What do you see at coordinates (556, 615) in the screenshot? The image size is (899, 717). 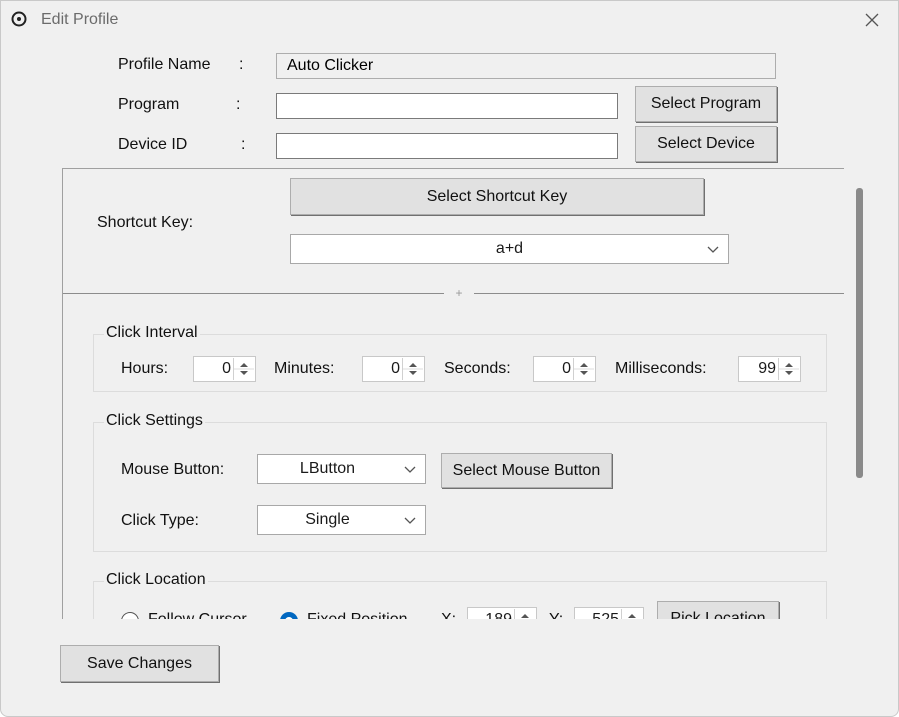 I see `y-coord-label: Y:` at bounding box center [556, 615].